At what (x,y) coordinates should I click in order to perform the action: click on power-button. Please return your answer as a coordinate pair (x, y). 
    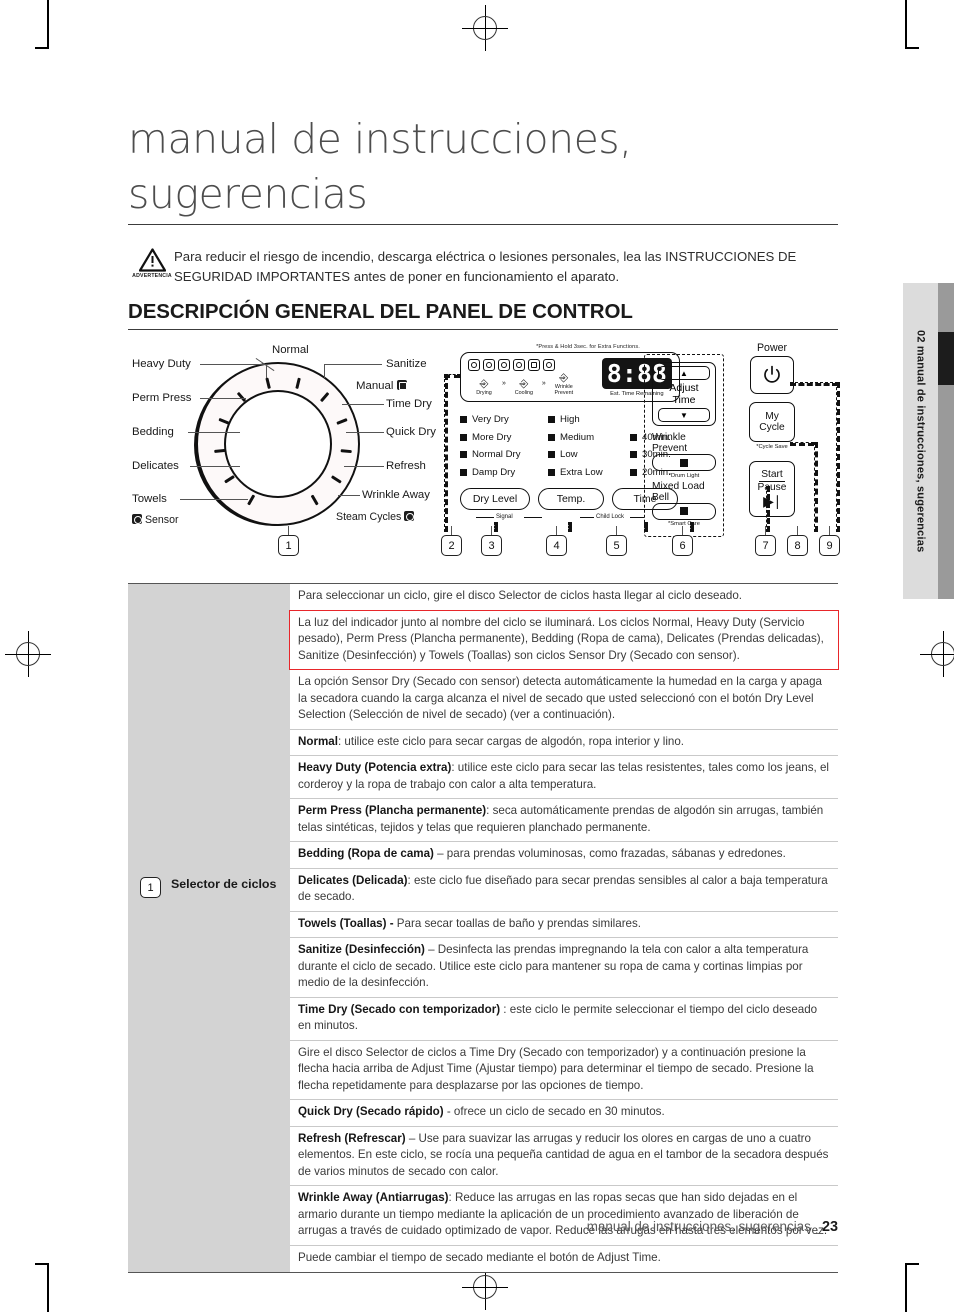
    Looking at the image, I should click on (772, 375).